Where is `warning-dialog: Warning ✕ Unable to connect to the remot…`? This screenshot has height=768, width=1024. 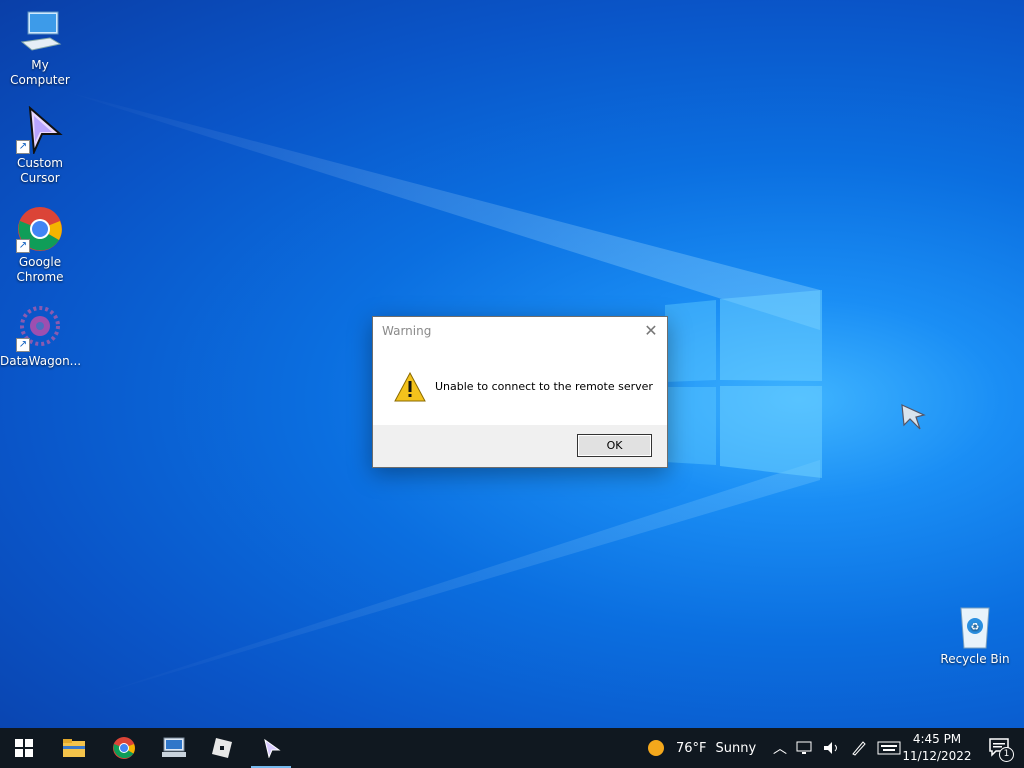
warning-dialog: Warning ✕ Unable to connect to the remot… is located at coordinates (520, 392).